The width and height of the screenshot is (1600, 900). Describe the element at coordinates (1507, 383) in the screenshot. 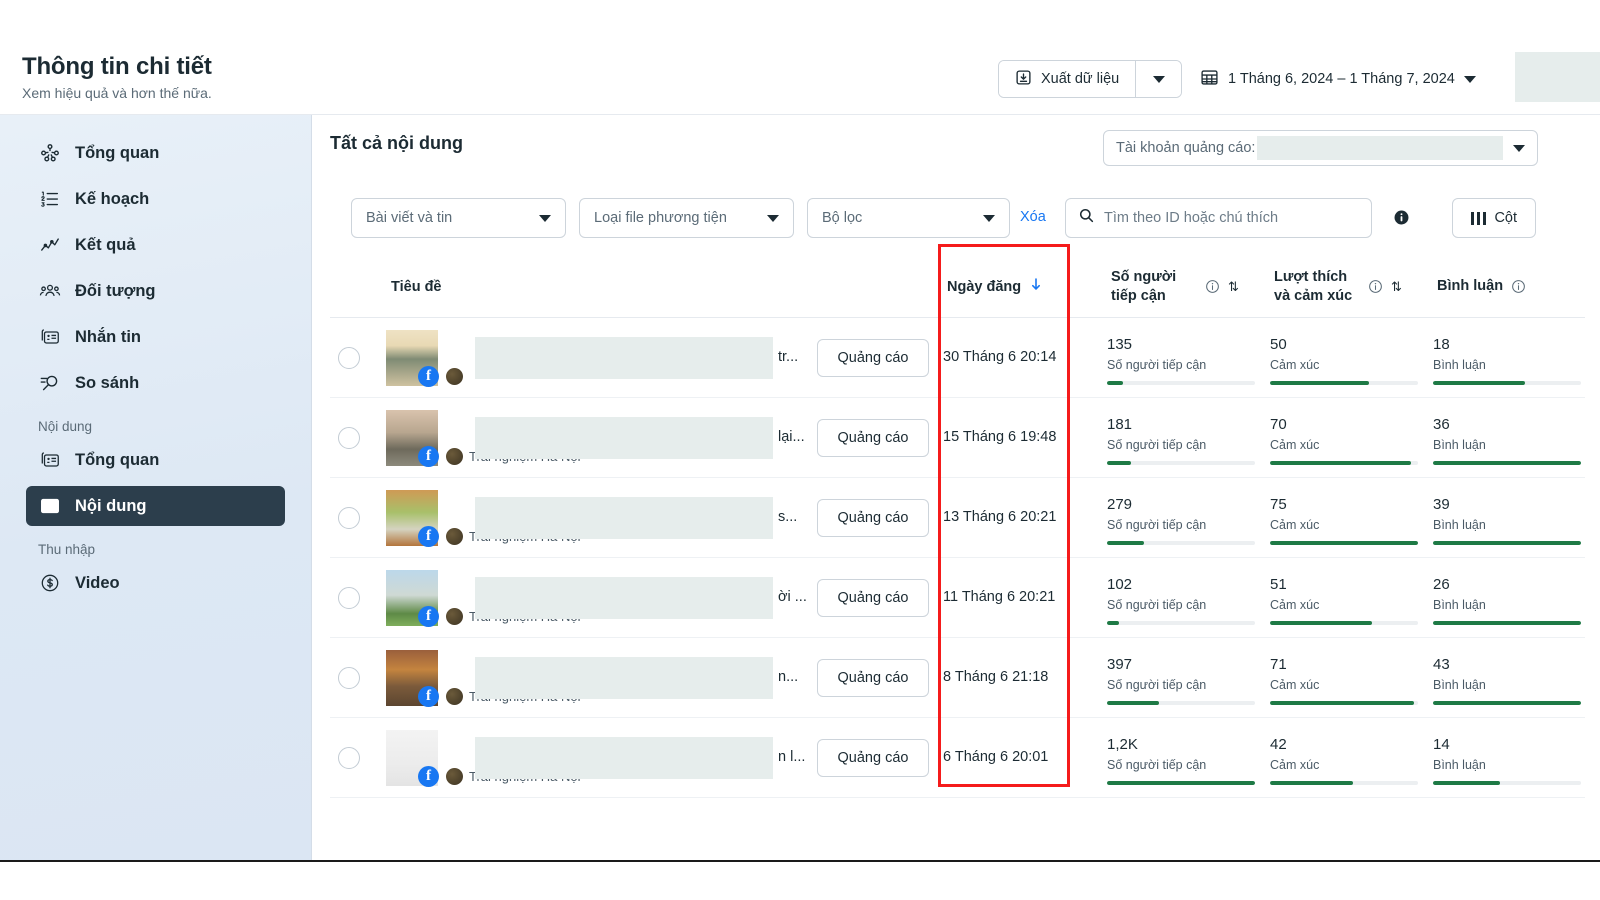

I see `metric-comments-bar` at that location.